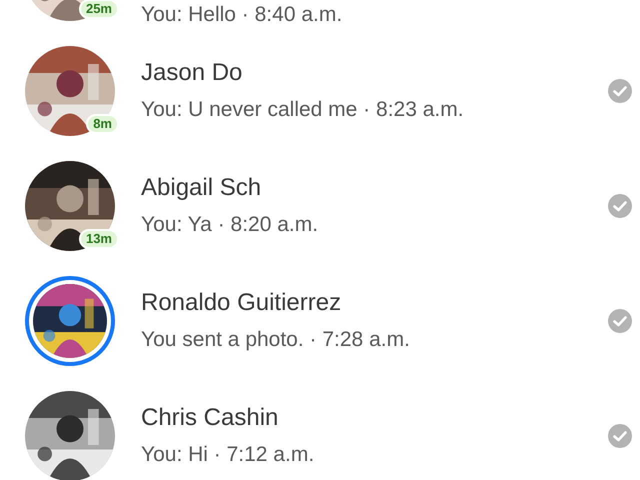  What do you see at coordinates (98, 238) in the screenshot?
I see `active-time-badge: 13m` at bounding box center [98, 238].